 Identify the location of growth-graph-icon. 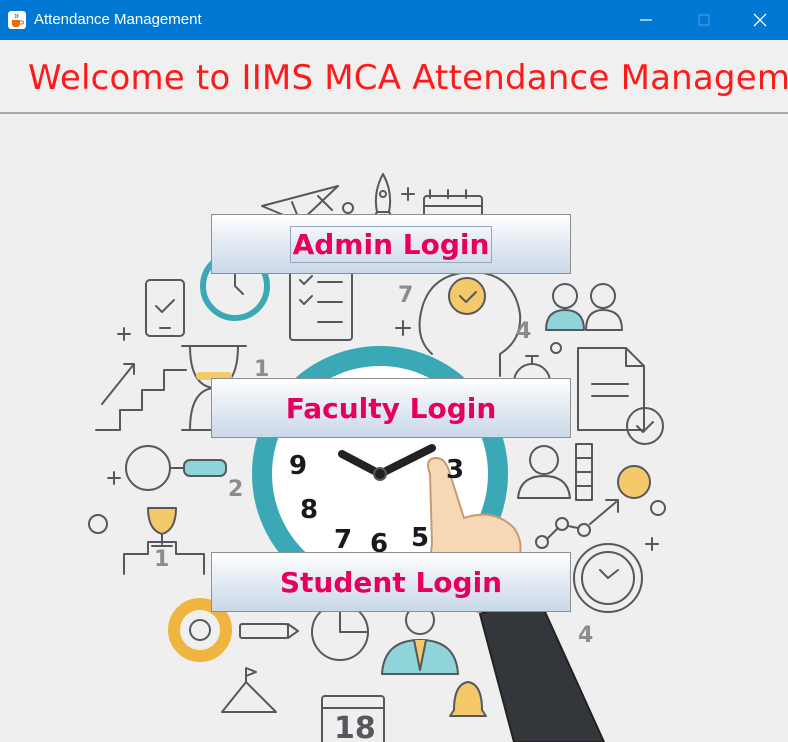
(577, 524).